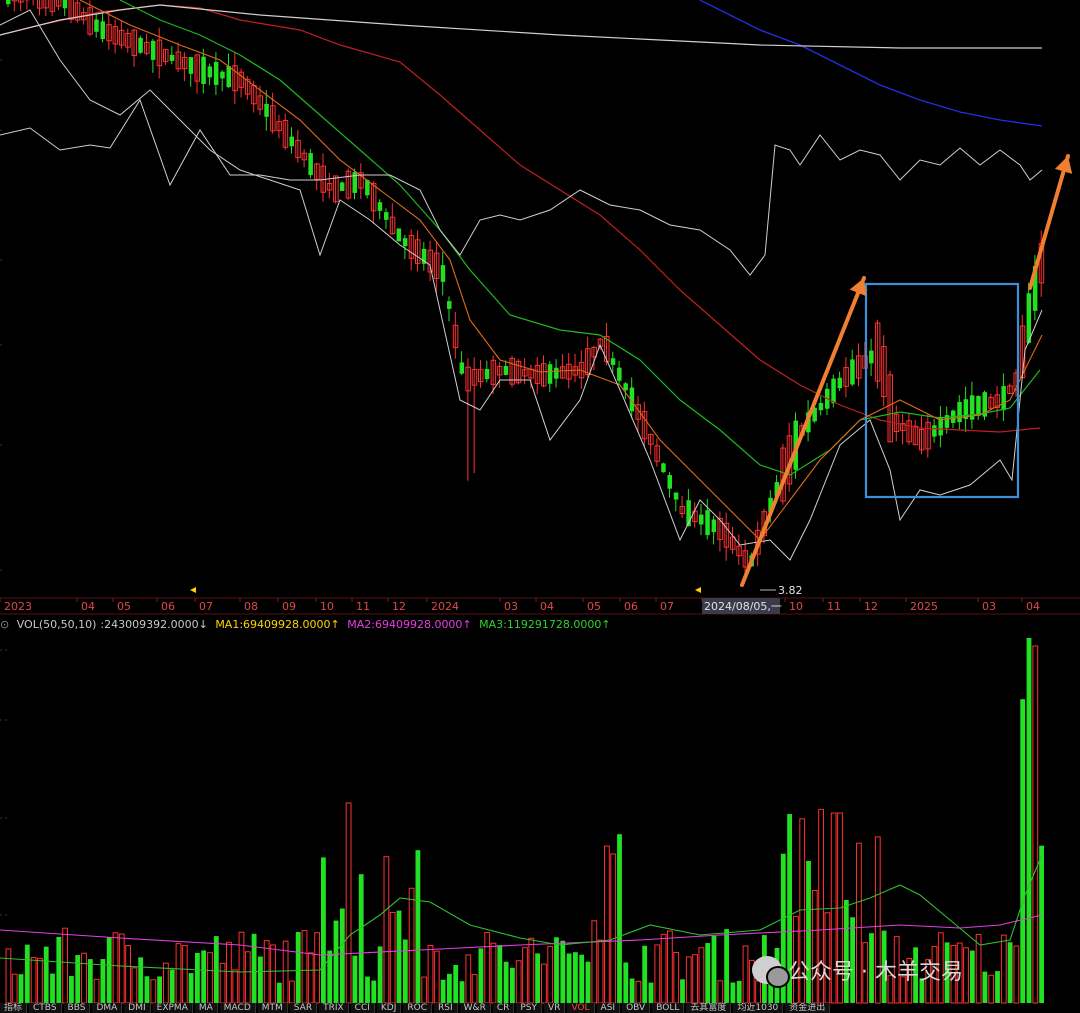 The width and height of the screenshot is (1080, 1013). I want to click on ma-very-long-line, so click(871, 63).